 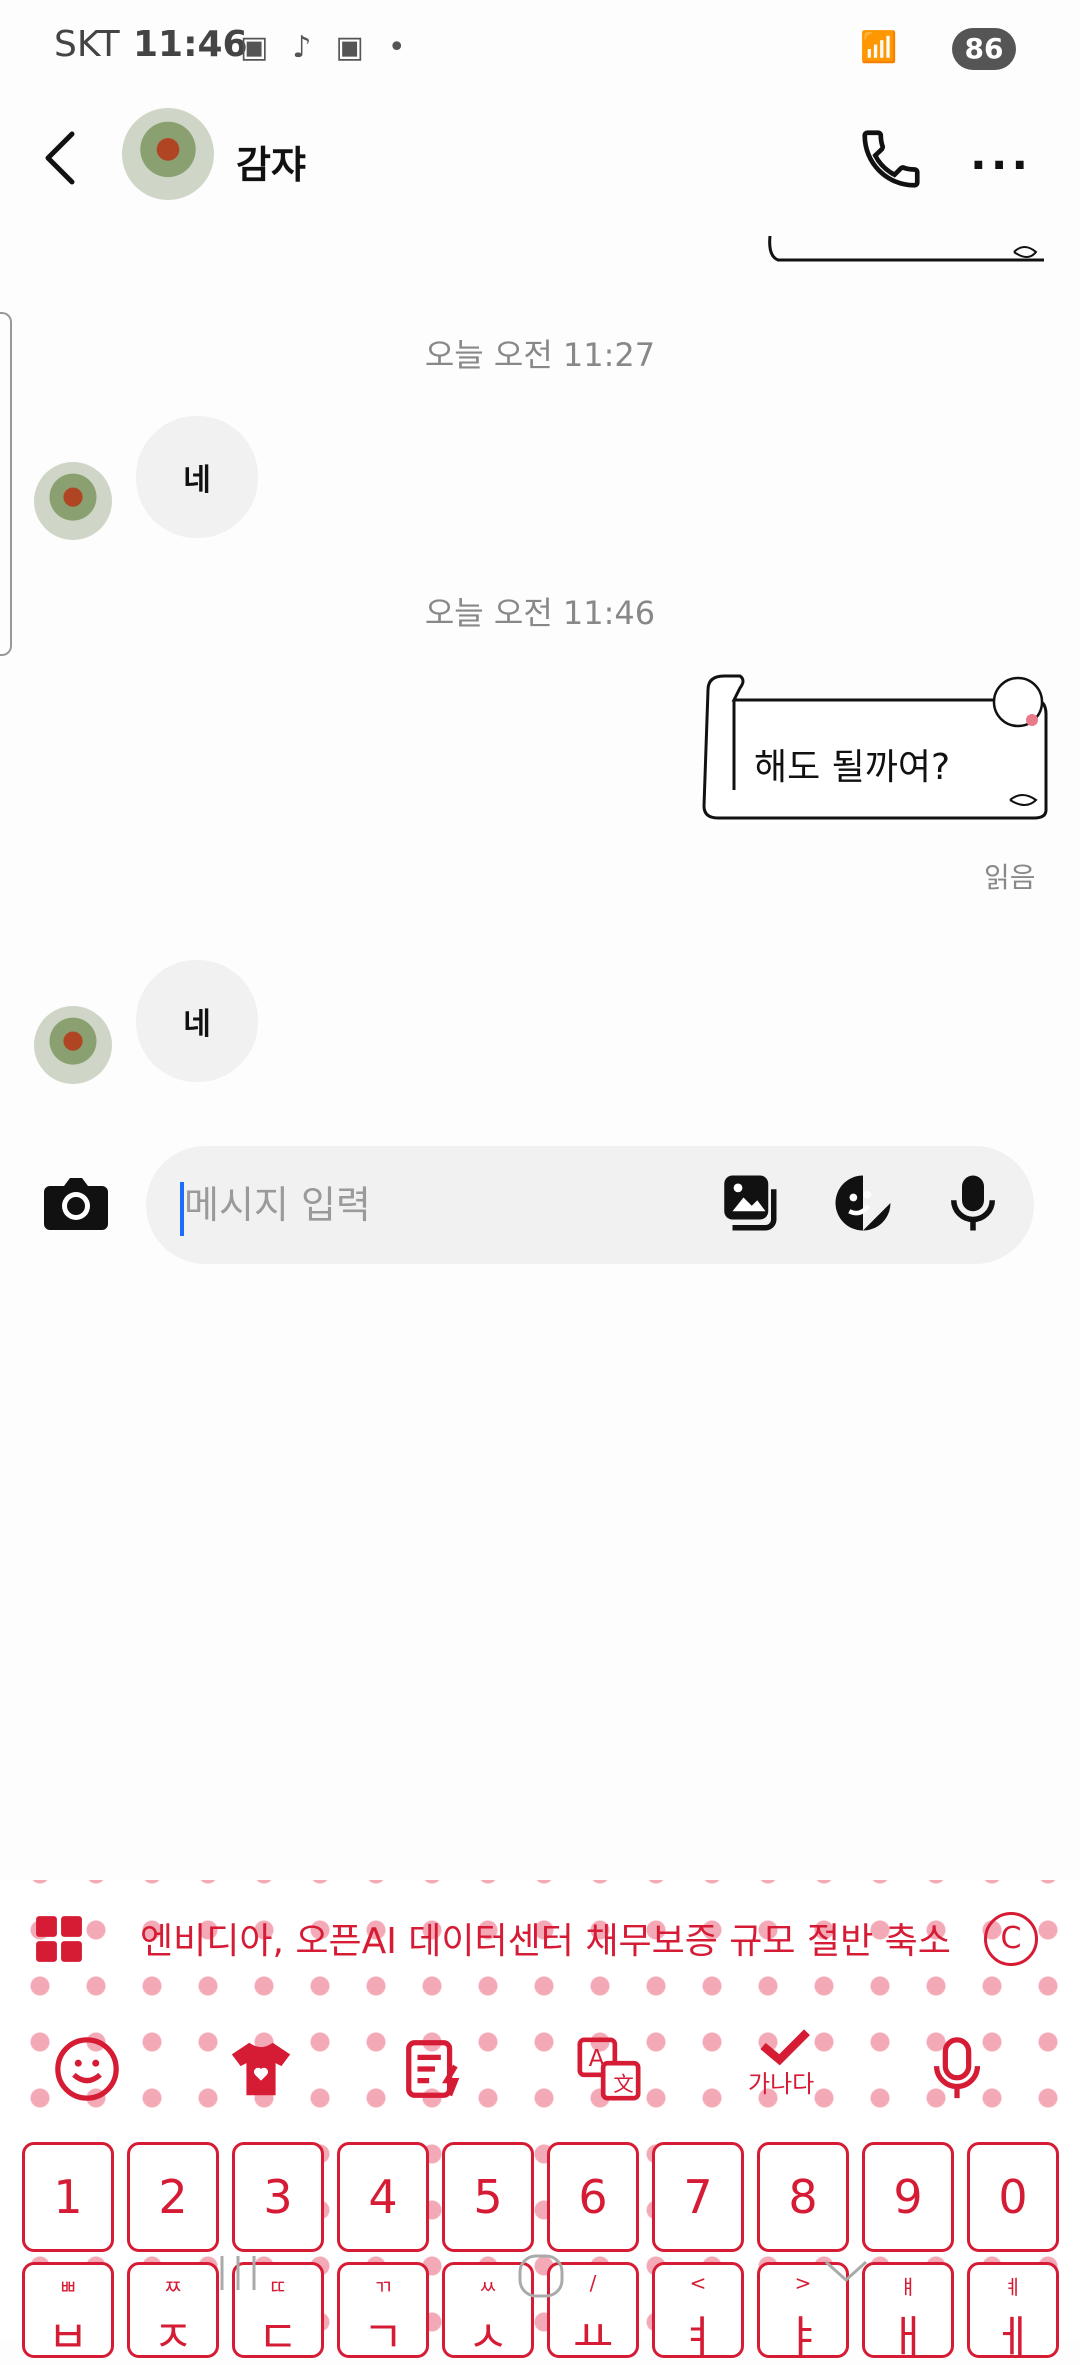 What do you see at coordinates (434, 1205) in the screenshot?
I see `message-input` at bounding box center [434, 1205].